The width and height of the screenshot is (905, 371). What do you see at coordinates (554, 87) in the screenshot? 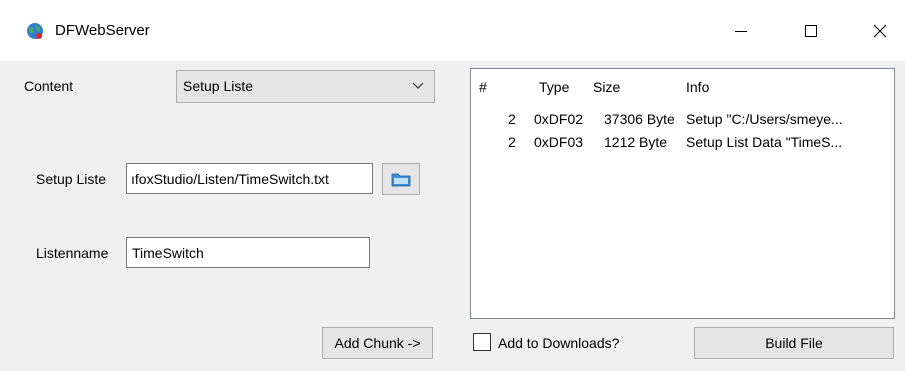
I see `column-header-type: Type` at bounding box center [554, 87].